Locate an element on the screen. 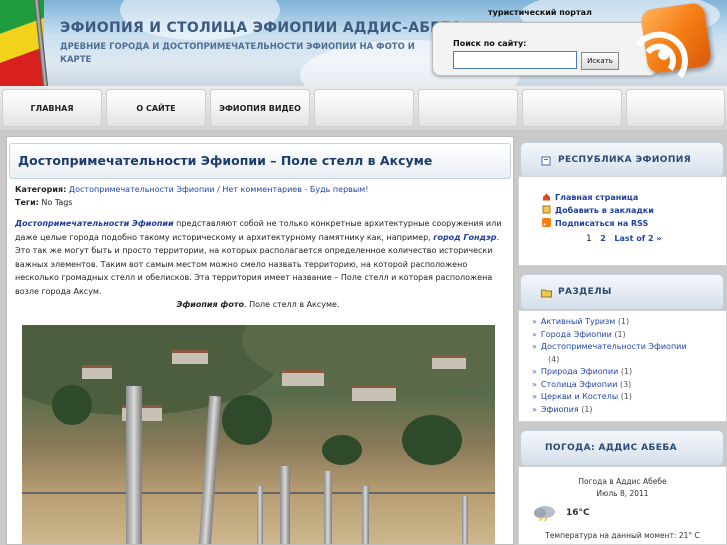  category-item: » Эфиопия (1) is located at coordinates (627, 410).